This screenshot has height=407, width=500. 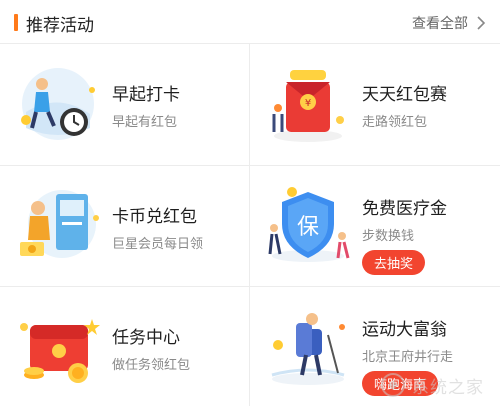 I want to click on view-all-label: 查看全部, so click(x=440, y=24).